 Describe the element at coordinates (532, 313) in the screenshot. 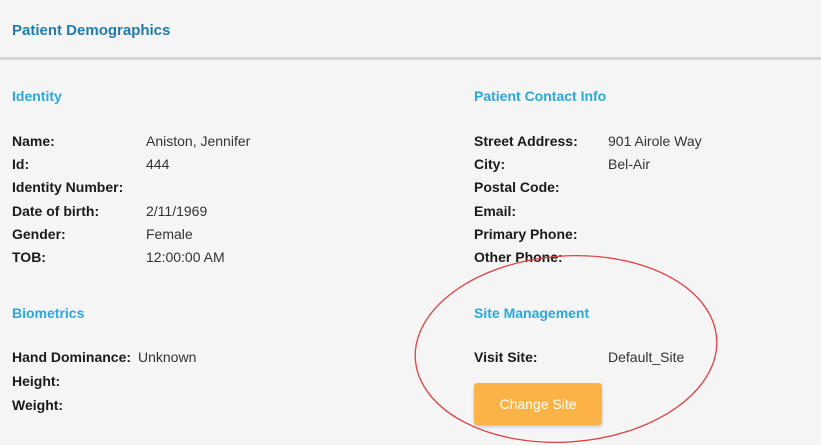

I see `site-management-heading: Site Management` at that location.